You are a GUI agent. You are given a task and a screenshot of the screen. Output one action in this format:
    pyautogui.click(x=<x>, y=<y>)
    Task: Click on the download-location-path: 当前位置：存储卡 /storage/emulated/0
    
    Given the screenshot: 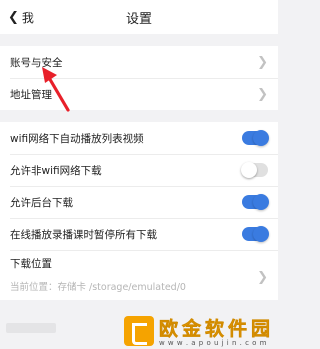 What is the action you would take?
    pyautogui.click(x=98, y=287)
    